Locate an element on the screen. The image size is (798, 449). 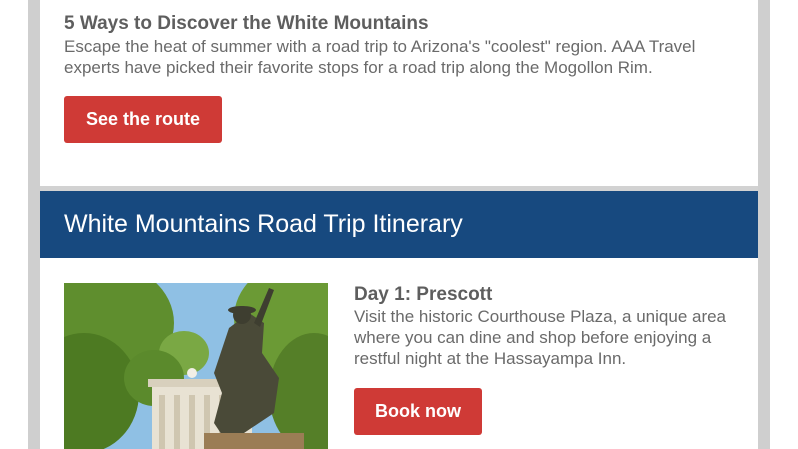
see-the-route-button: See the route is located at coordinates (143, 119).